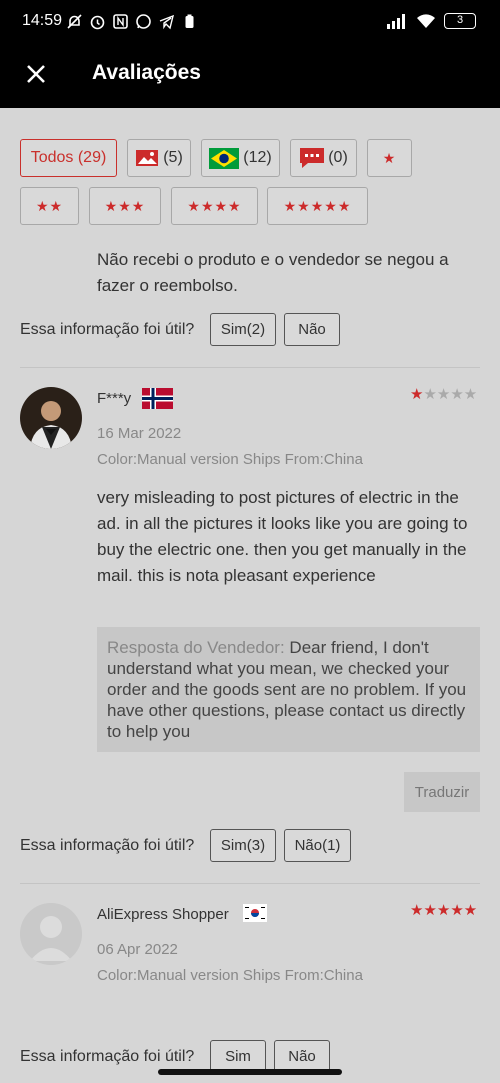  What do you see at coordinates (460, 21) in the screenshot?
I see `battery-icon: 3` at bounding box center [460, 21].